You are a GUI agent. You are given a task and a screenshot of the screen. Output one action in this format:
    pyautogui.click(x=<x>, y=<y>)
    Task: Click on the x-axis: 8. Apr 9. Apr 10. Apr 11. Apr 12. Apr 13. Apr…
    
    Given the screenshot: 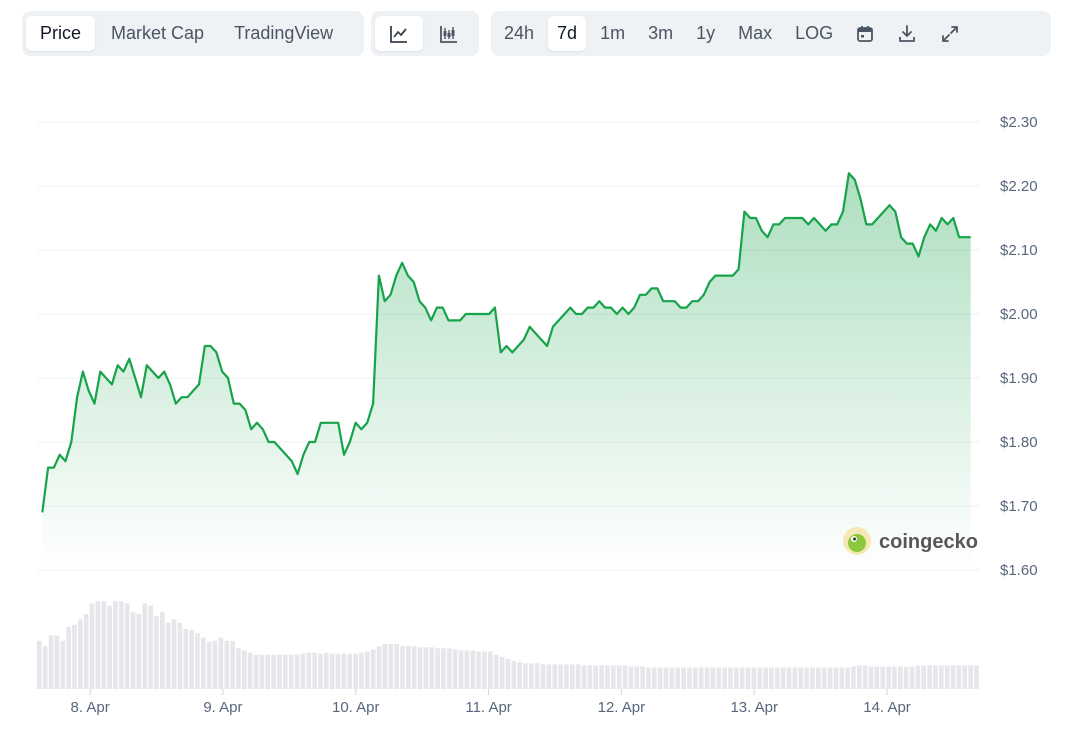 What is the action you would take?
    pyautogui.click(x=491, y=702)
    